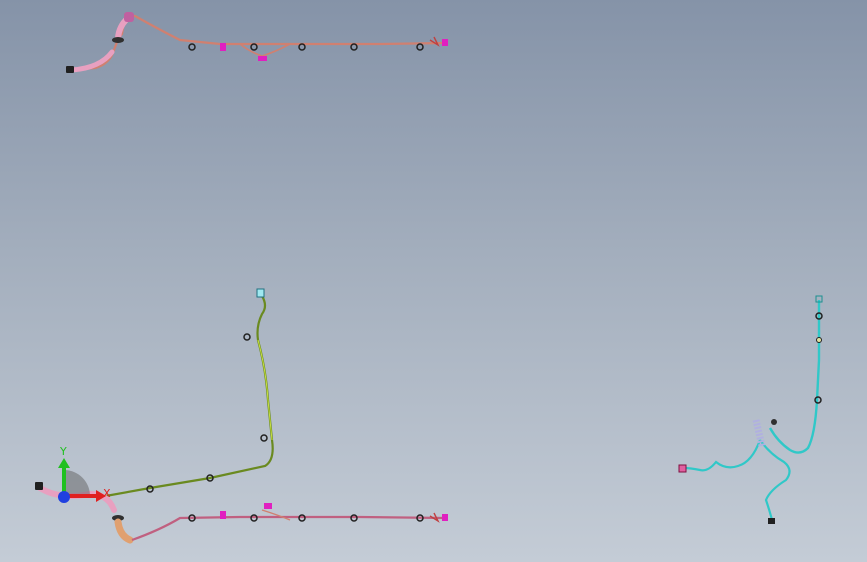 This screenshot has width=867, height=562. What do you see at coordinates (794, 377) in the screenshot?
I see `harness-cyan-main-wire` at bounding box center [794, 377].